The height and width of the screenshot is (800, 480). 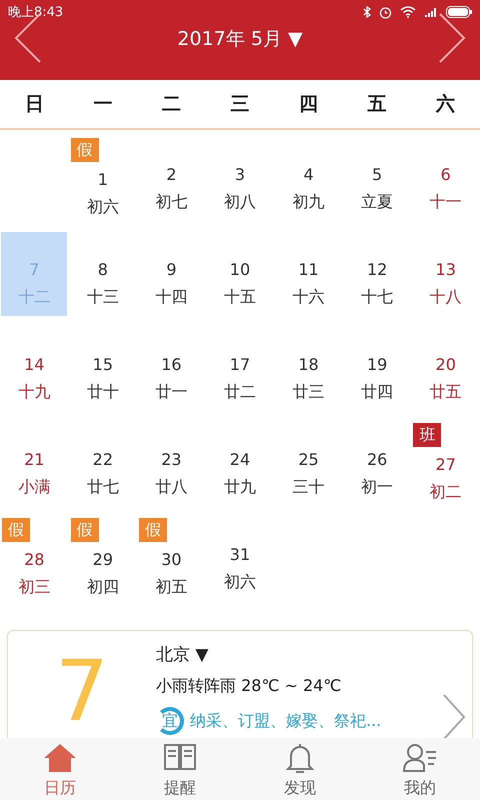 I want to click on day-cell: 13 十八, so click(x=445, y=274).